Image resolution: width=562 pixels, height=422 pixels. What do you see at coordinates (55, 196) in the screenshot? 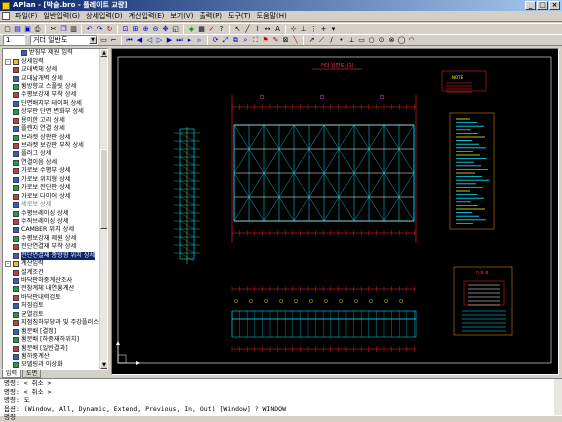
I see `tree-item: 가로보 다이어 상세` at bounding box center [55, 196].